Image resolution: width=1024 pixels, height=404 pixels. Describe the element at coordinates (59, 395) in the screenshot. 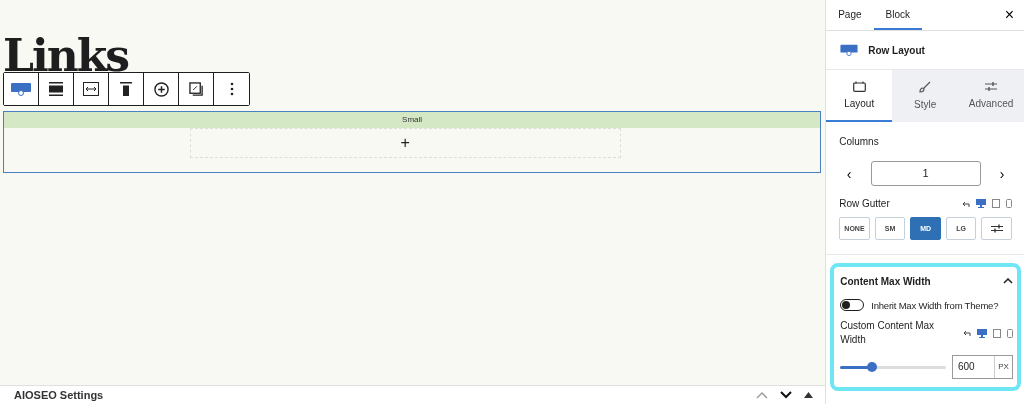

I see `panel-title: AIOSEO Settings` at that location.